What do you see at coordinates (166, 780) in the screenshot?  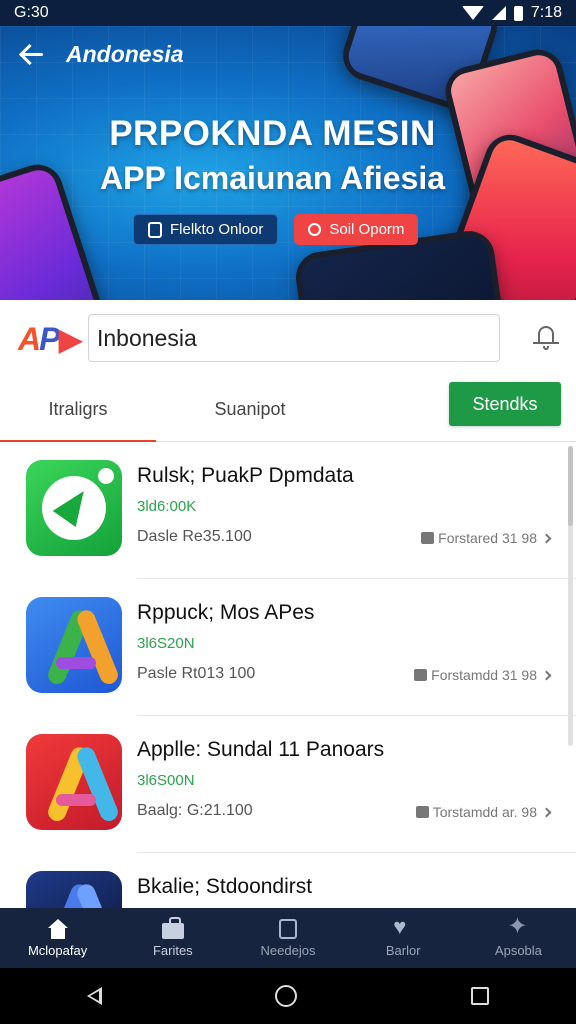 I see `app-size: 3l6S00N` at bounding box center [166, 780].